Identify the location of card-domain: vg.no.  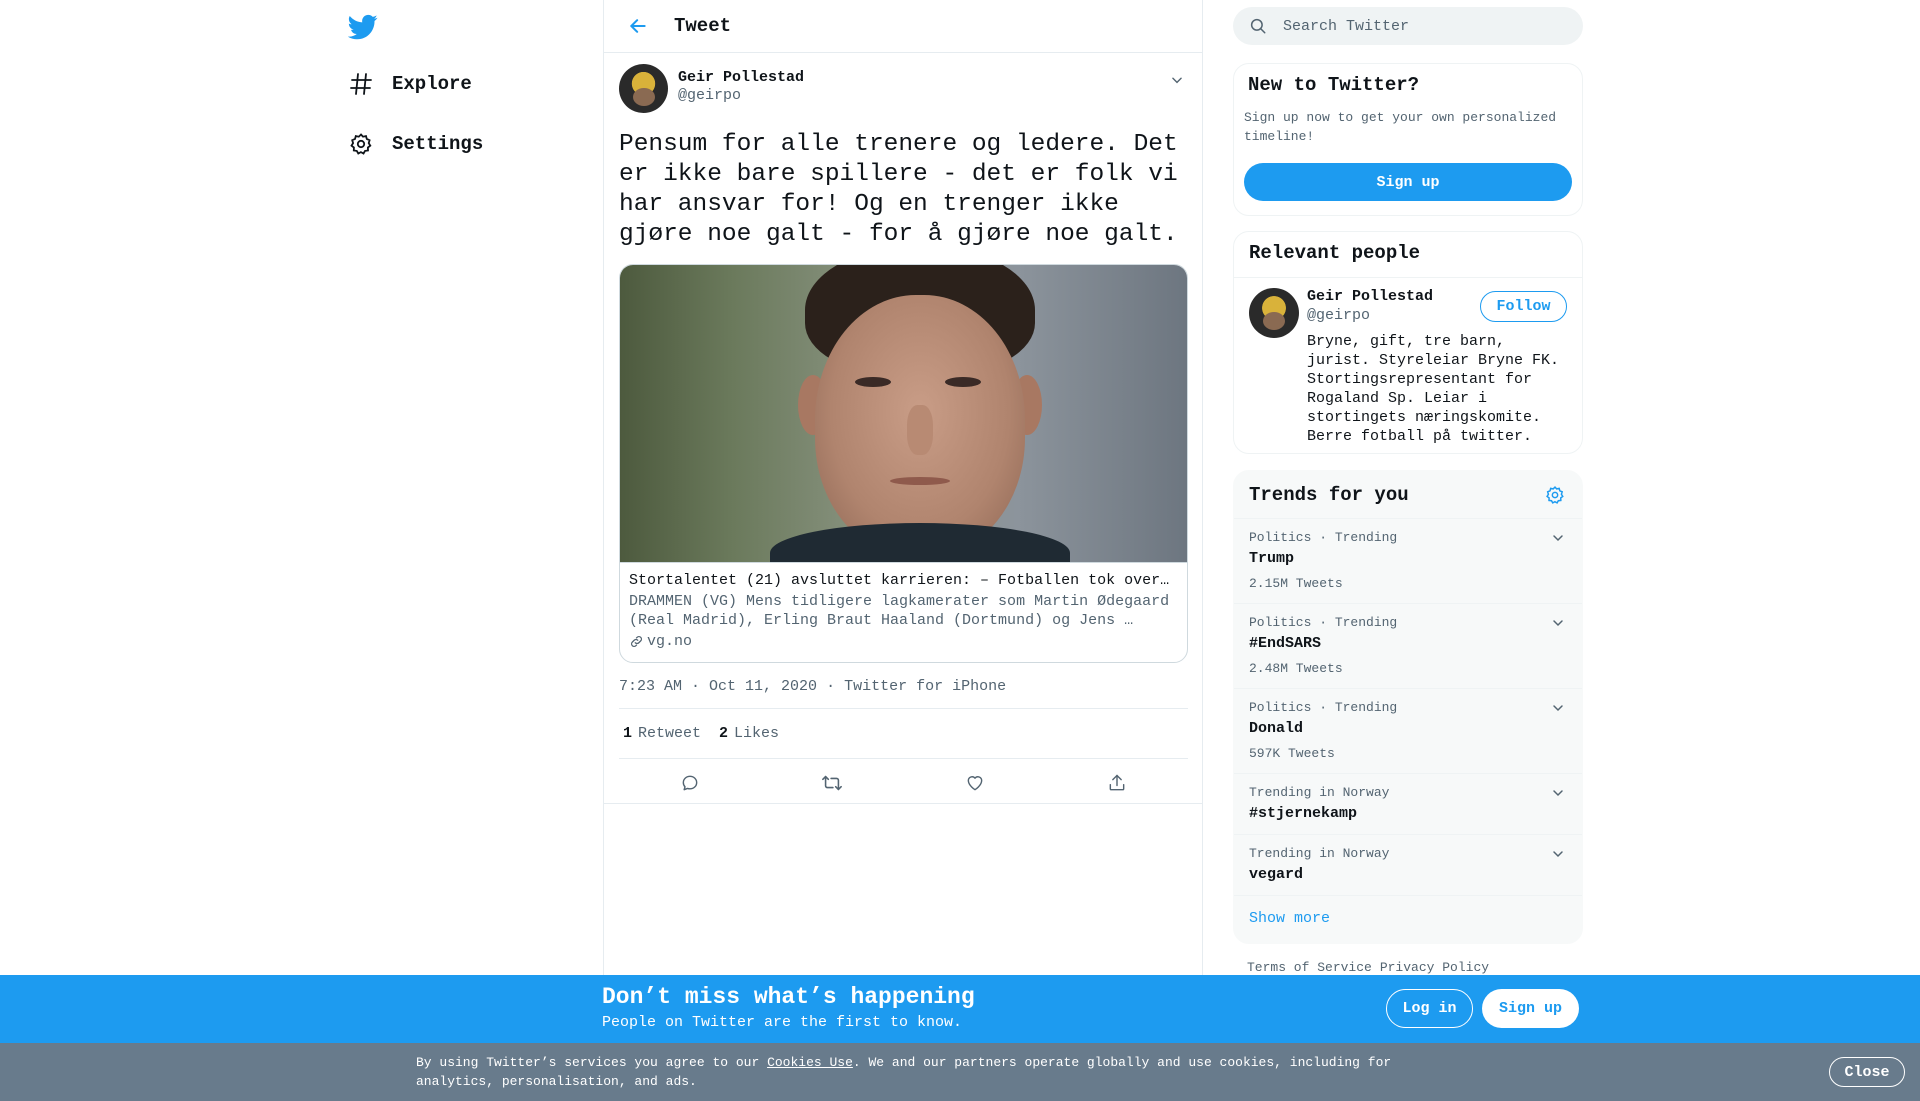
(903, 641).